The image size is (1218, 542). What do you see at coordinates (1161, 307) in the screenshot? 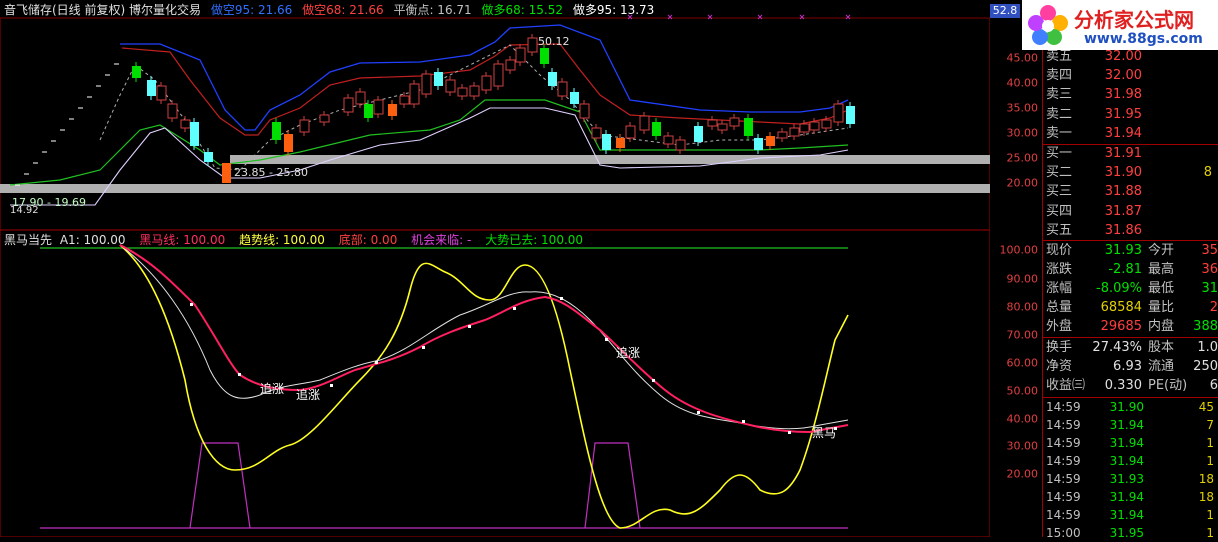
I see `quote-label: 量比` at bounding box center [1161, 307].